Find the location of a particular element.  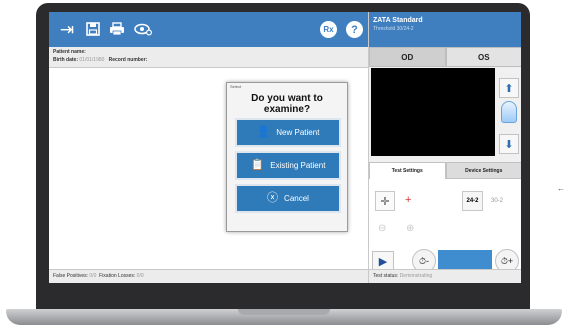

dialog-title: Select is located at coordinates (236, 86).